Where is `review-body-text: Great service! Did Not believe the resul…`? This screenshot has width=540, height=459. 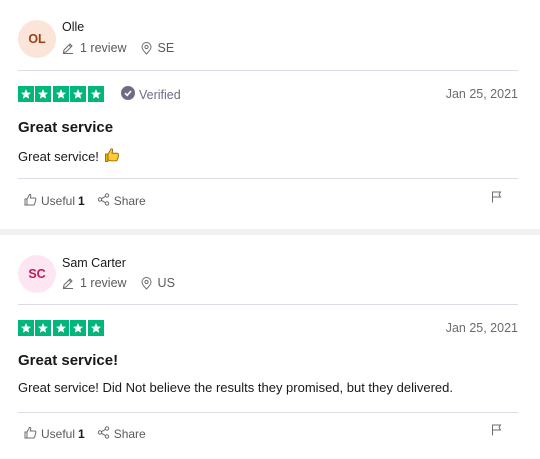
review-body-text: Great service! Did Not believe the resul… is located at coordinates (235, 387).